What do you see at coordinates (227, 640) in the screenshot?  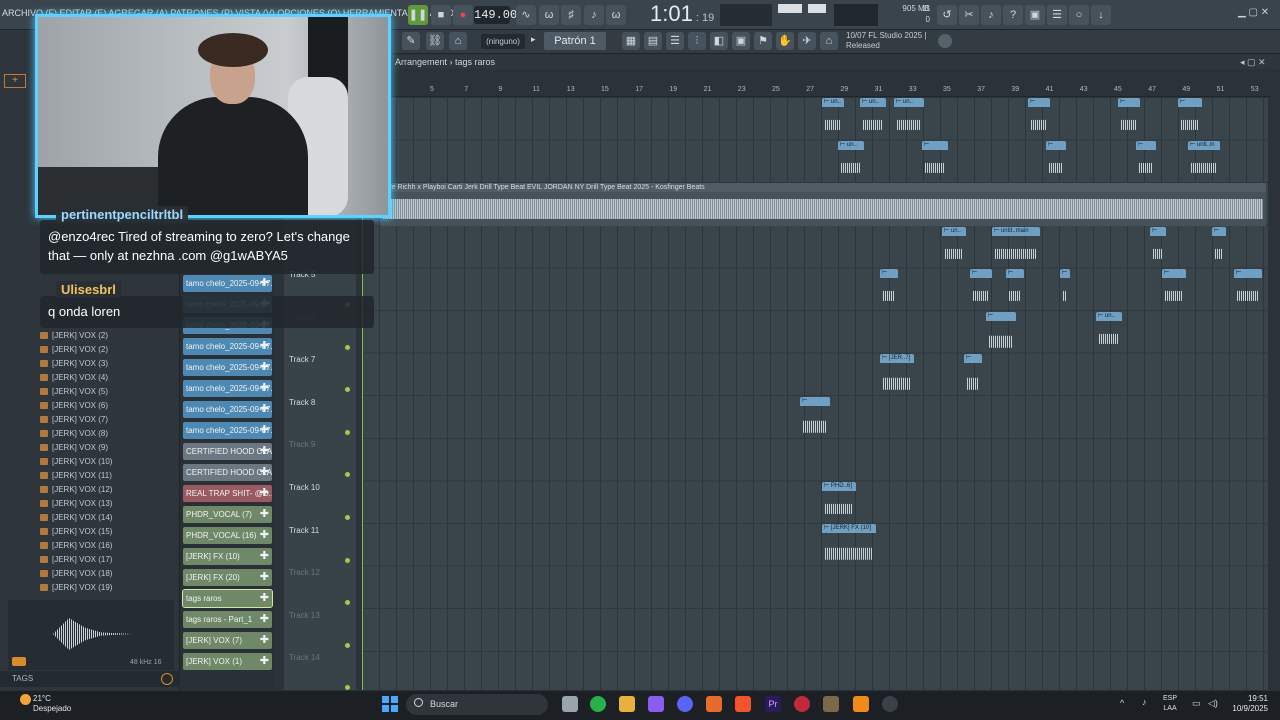 I see `clip-source-item: [JERK] VOX (7) ✚` at bounding box center [227, 640].